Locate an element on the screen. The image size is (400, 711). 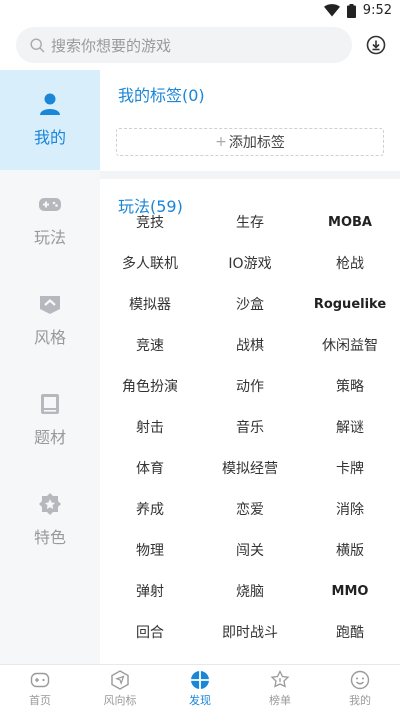
sidebar-item-style: 风格 is located at coordinates (50, 320).